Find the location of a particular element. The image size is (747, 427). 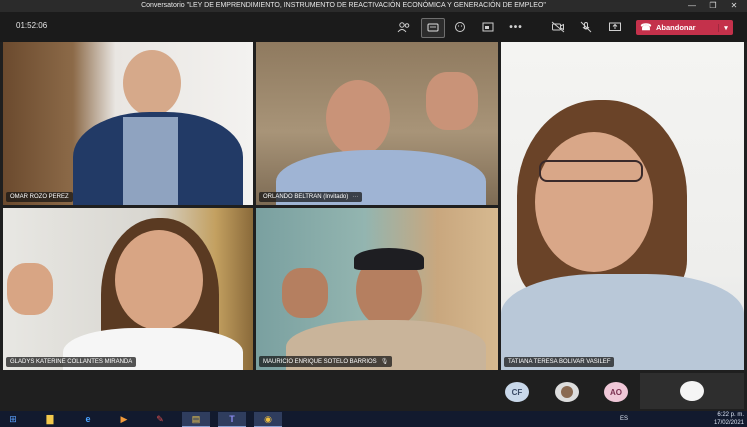

taskbar-files: ▤ is located at coordinates (196, 419).